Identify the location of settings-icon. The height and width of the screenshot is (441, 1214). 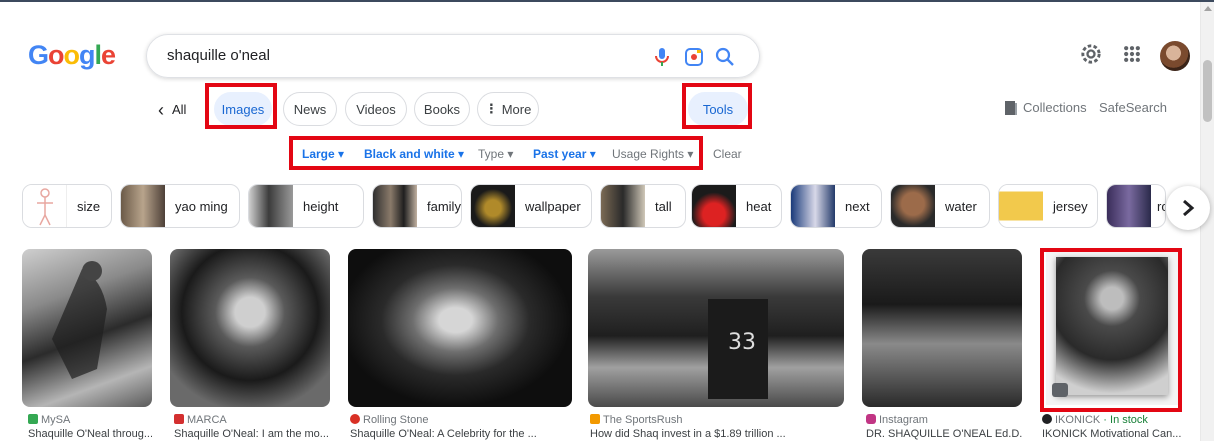
(1091, 54).